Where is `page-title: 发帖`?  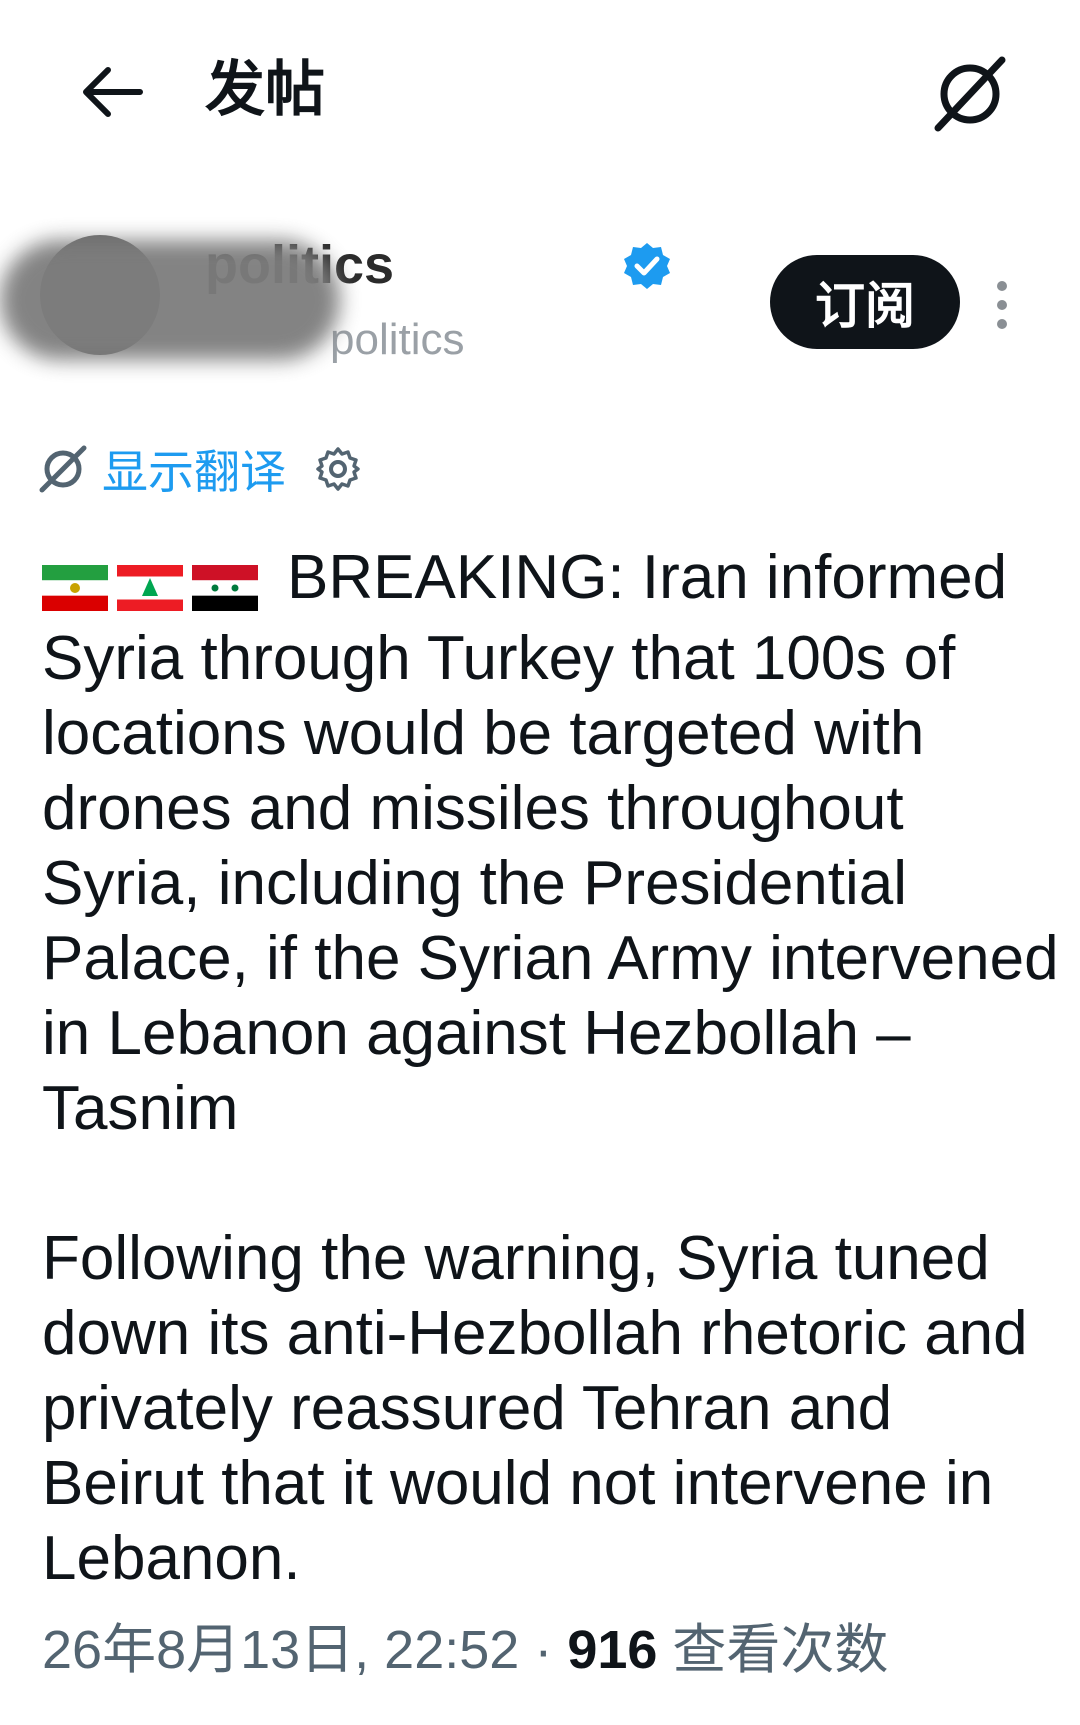
page-title: 发帖 is located at coordinates (265, 89).